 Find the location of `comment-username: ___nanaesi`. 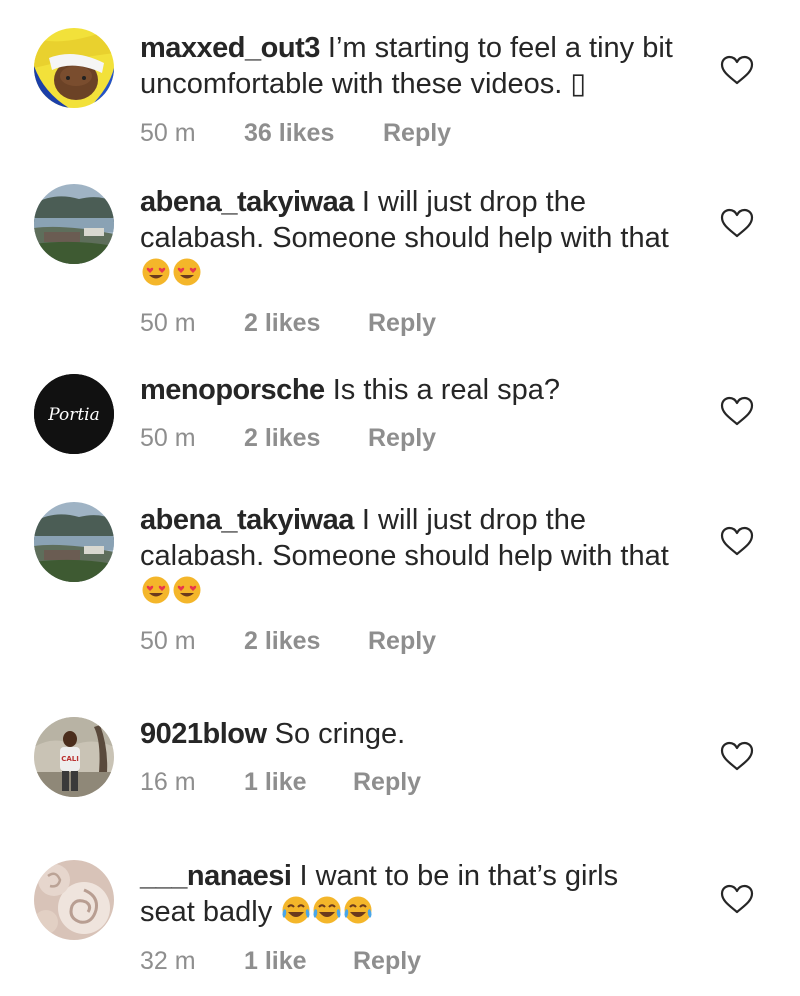

comment-username: ___nanaesi is located at coordinates (216, 876).